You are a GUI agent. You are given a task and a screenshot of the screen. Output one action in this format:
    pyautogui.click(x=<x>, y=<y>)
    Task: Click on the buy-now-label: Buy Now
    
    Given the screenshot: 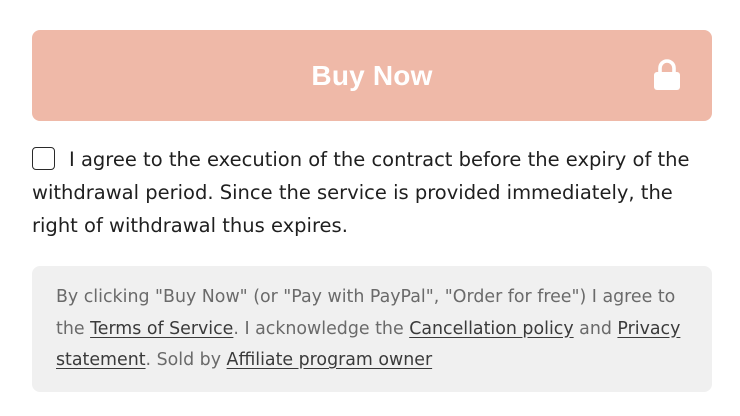 What is the action you would take?
    pyautogui.click(x=372, y=75)
    